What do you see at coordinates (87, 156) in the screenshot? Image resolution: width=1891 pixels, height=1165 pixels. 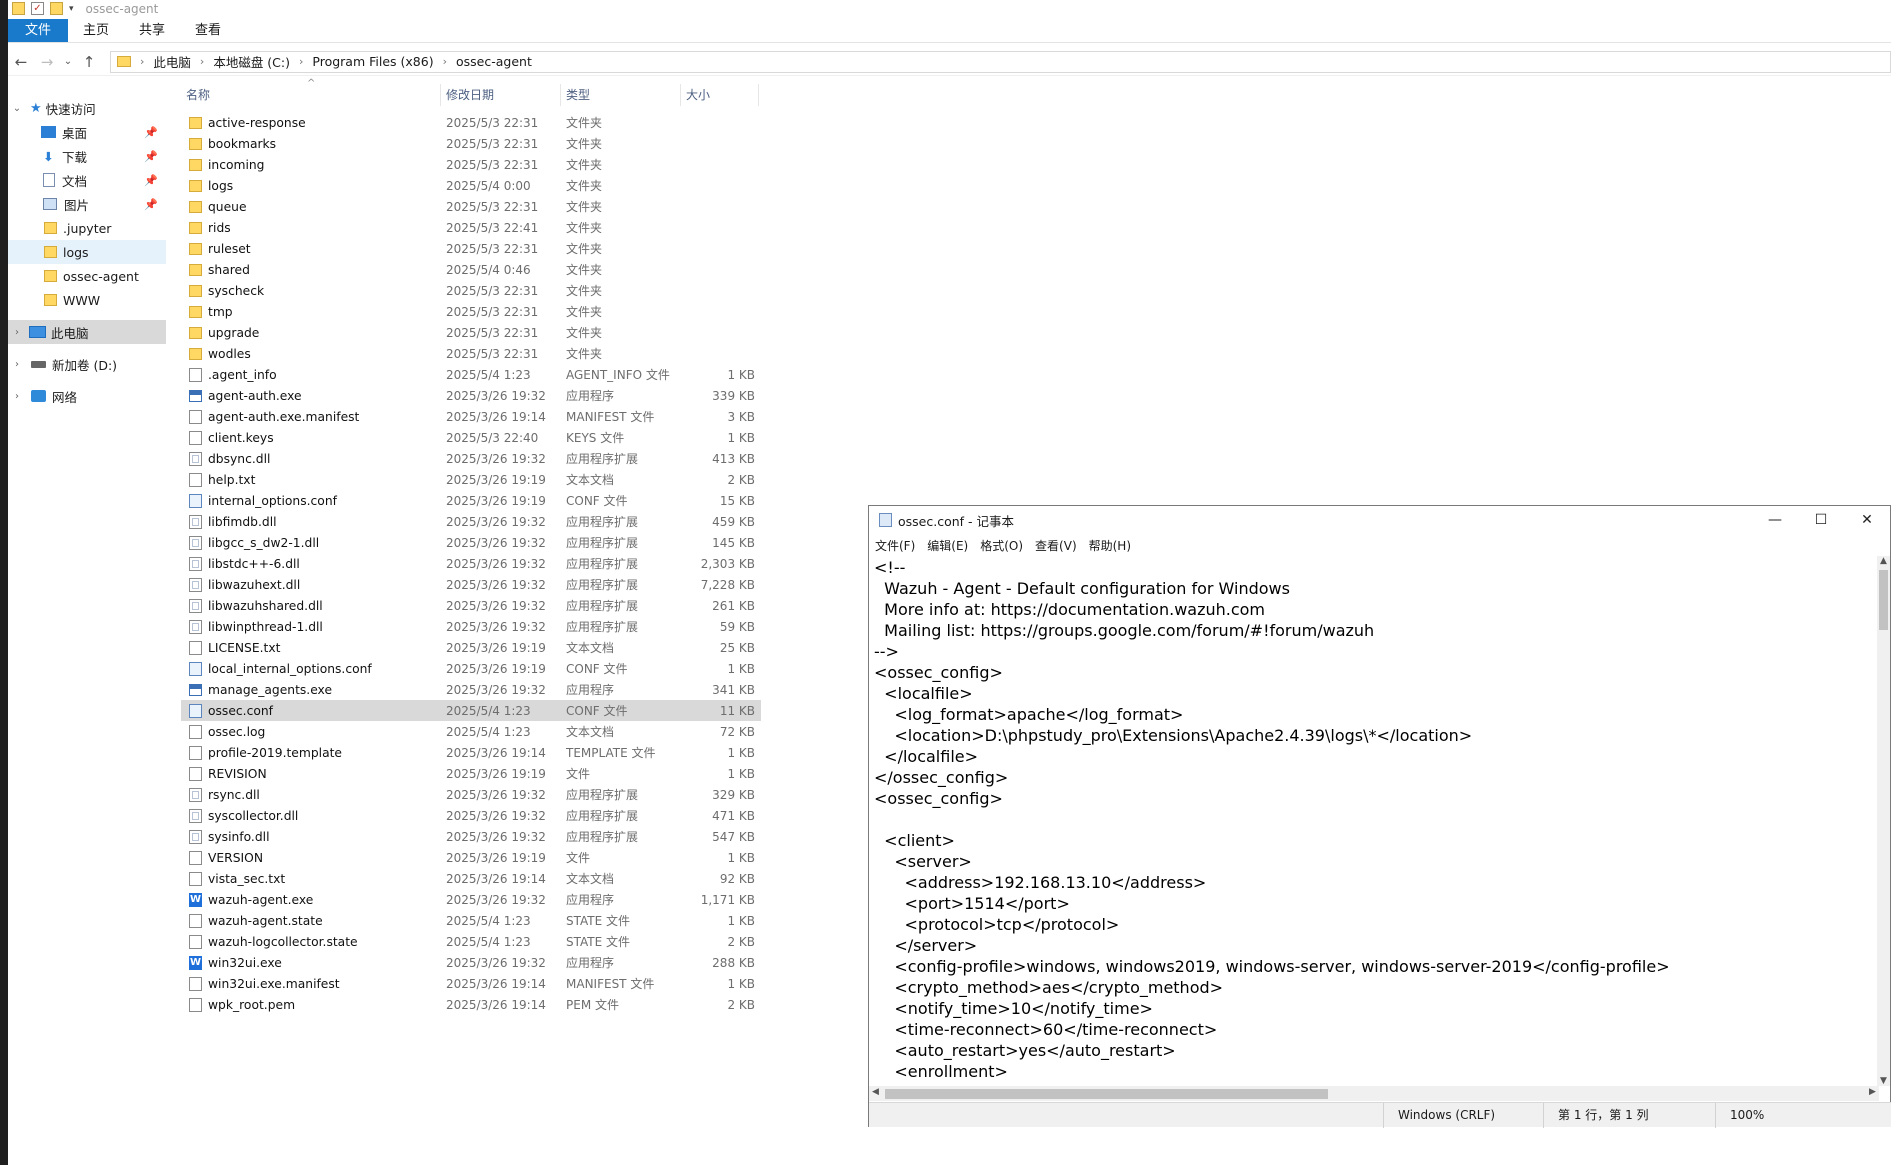 I see `nav-item-downloads: ⬇ 下载 📌` at bounding box center [87, 156].